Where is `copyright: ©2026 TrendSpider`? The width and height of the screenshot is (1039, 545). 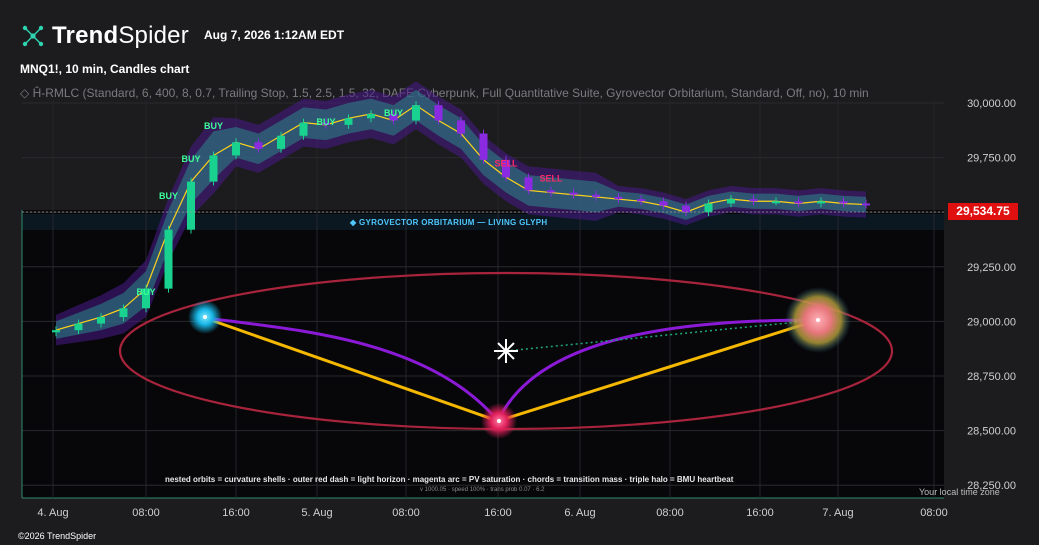
copyright: ©2026 TrendSpider is located at coordinates (57, 536).